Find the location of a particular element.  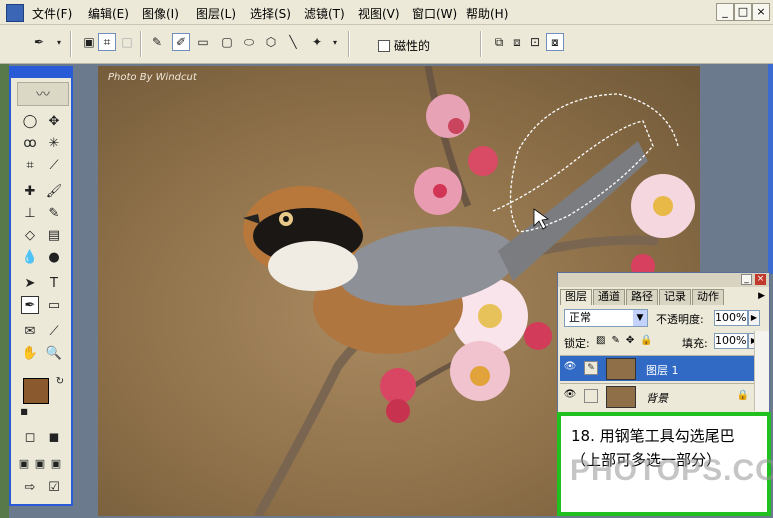

magic-wand-icon: ✳ is located at coordinates (54, 143).